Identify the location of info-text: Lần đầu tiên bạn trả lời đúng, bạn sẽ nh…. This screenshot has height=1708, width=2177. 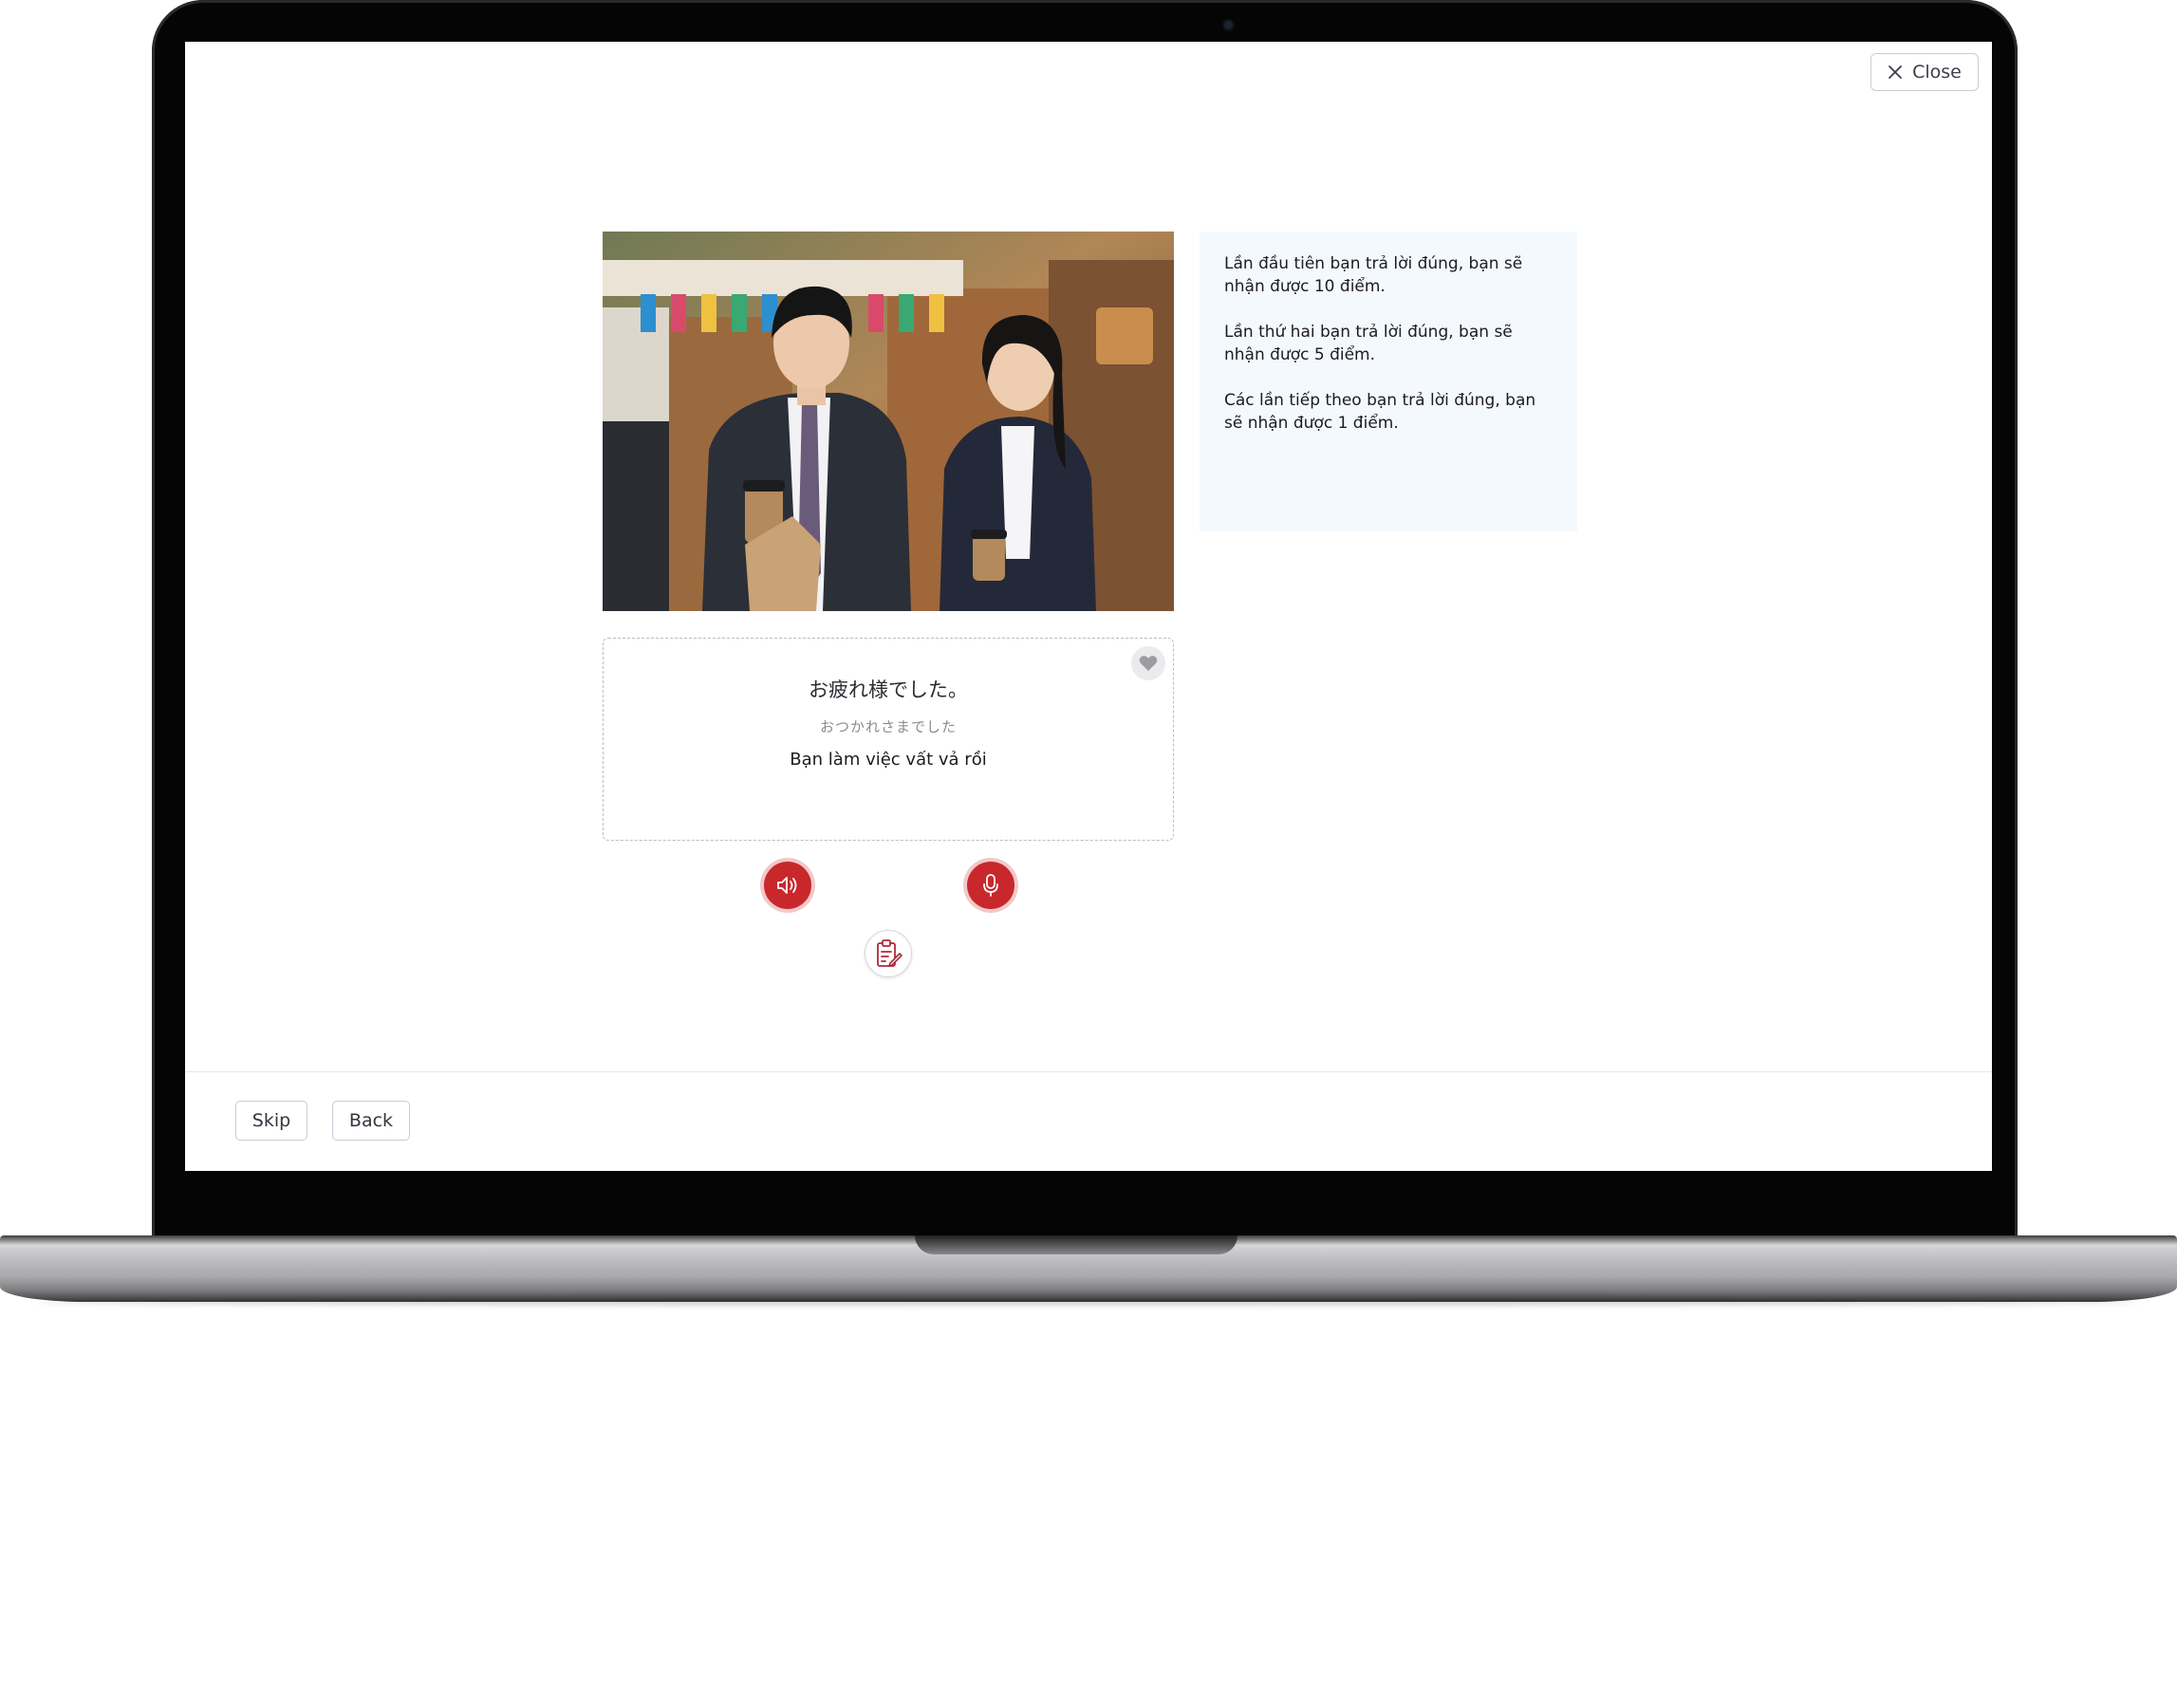
(1374, 275).